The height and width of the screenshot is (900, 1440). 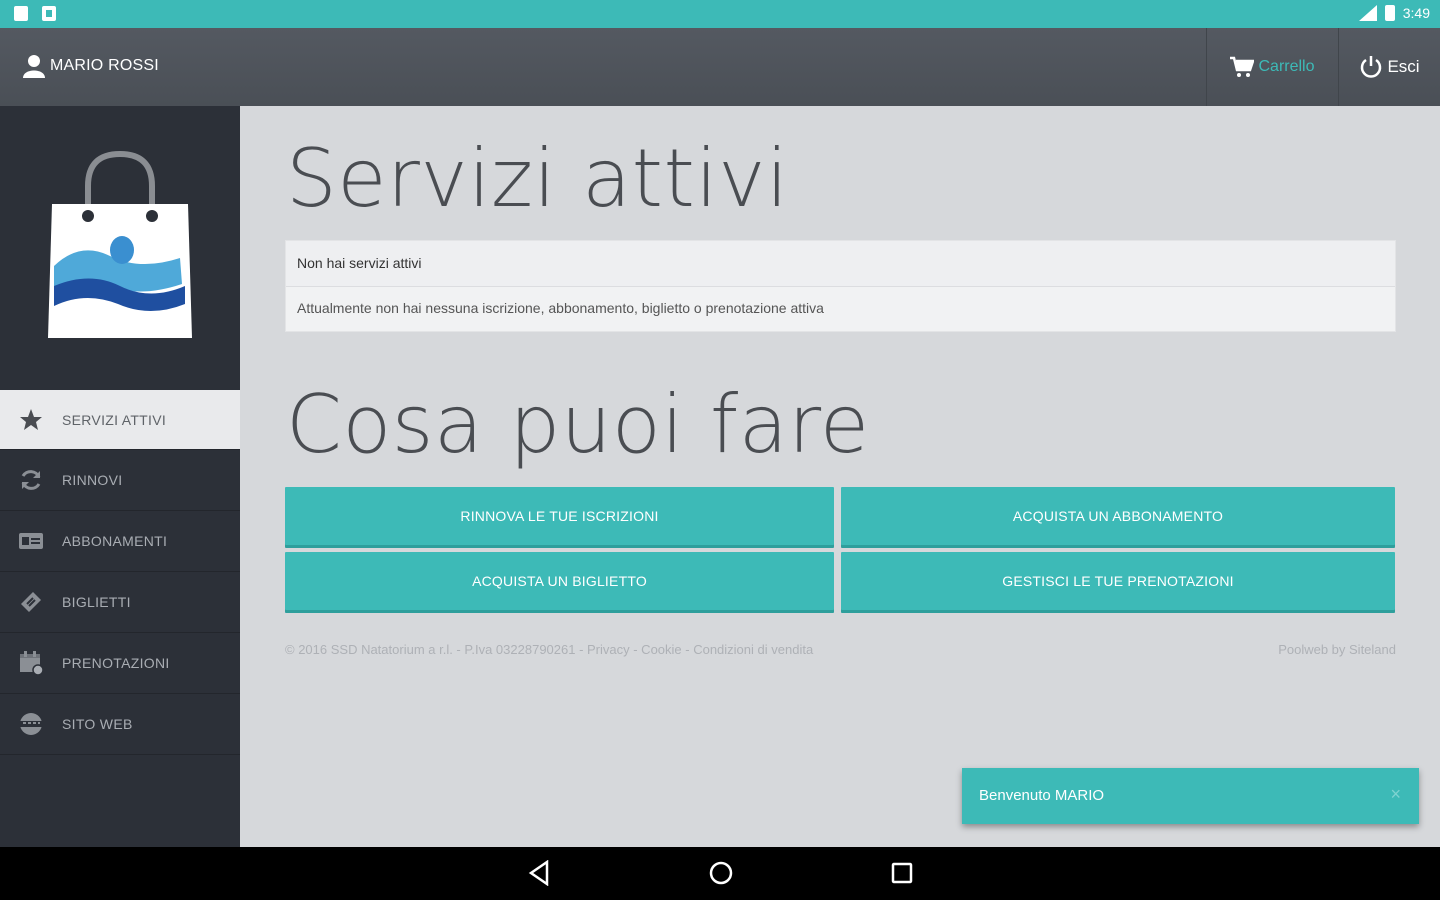 I want to click on sidebar-item-prenotazioni: PRENOTAZIONI, so click(x=120, y=663).